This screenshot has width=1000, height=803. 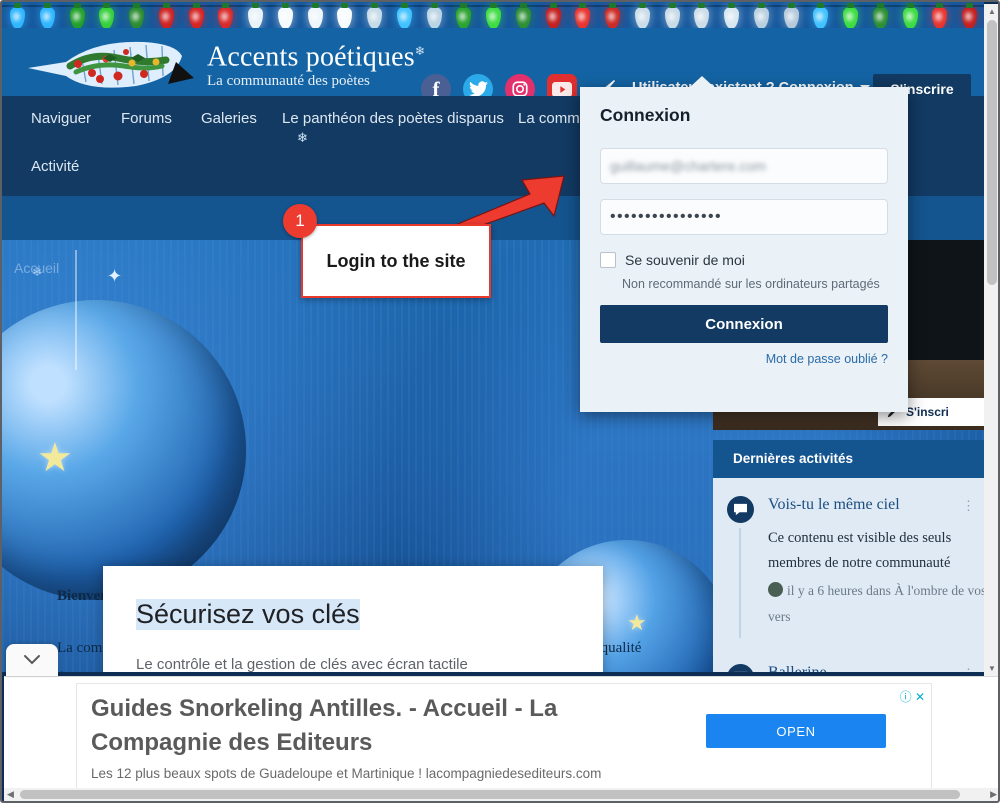 What do you see at coordinates (146, 118) in the screenshot?
I see `nav-item-forums: Forums` at bounding box center [146, 118].